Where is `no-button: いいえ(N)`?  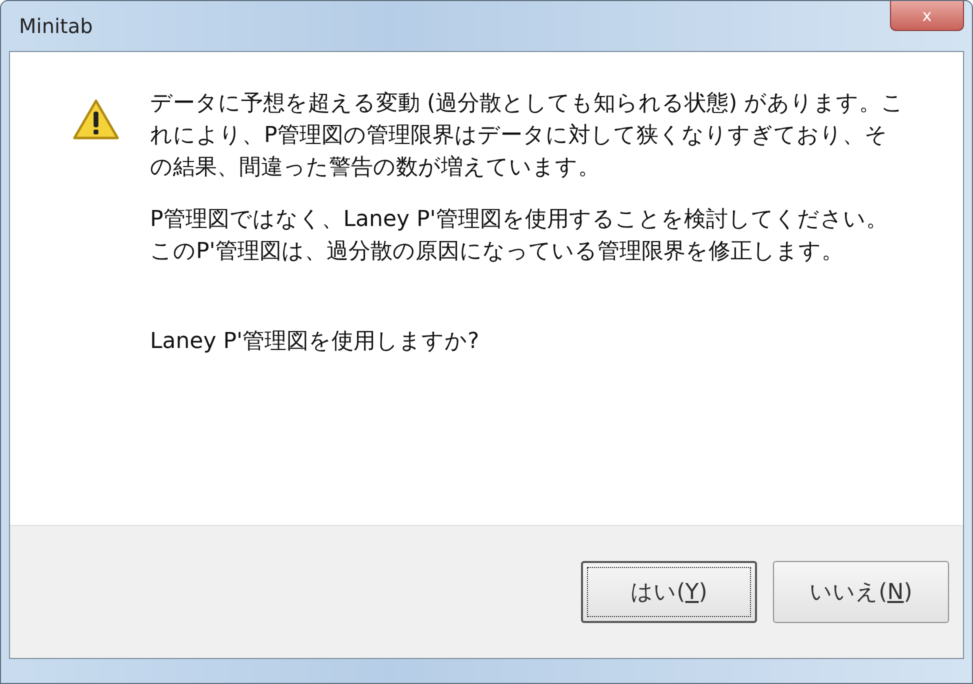
no-button: いいえ(N) is located at coordinates (861, 592).